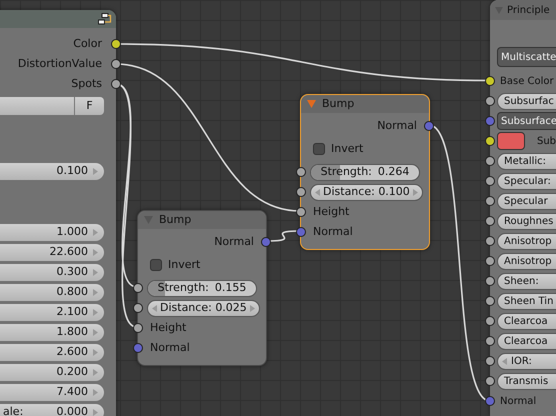 This screenshot has height=416, width=556. What do you see at coordinates (365, 172) in the screenshot?
I see `strength-slider: Strength: 0.264` at bounding box center [365, 172].